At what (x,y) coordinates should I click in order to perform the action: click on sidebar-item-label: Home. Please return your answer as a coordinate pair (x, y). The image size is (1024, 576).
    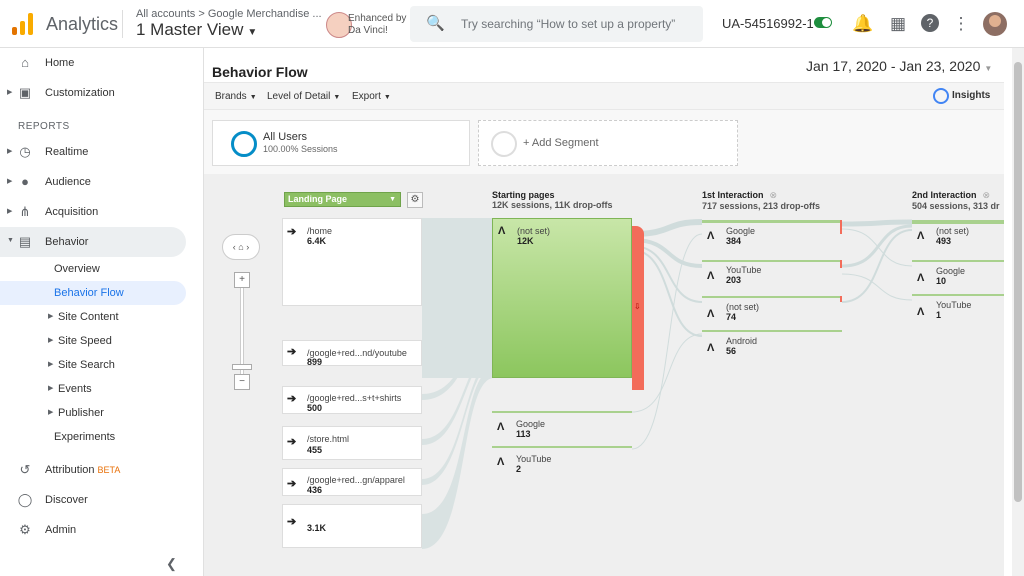
    Looking at the image, I should click on (60, 63).